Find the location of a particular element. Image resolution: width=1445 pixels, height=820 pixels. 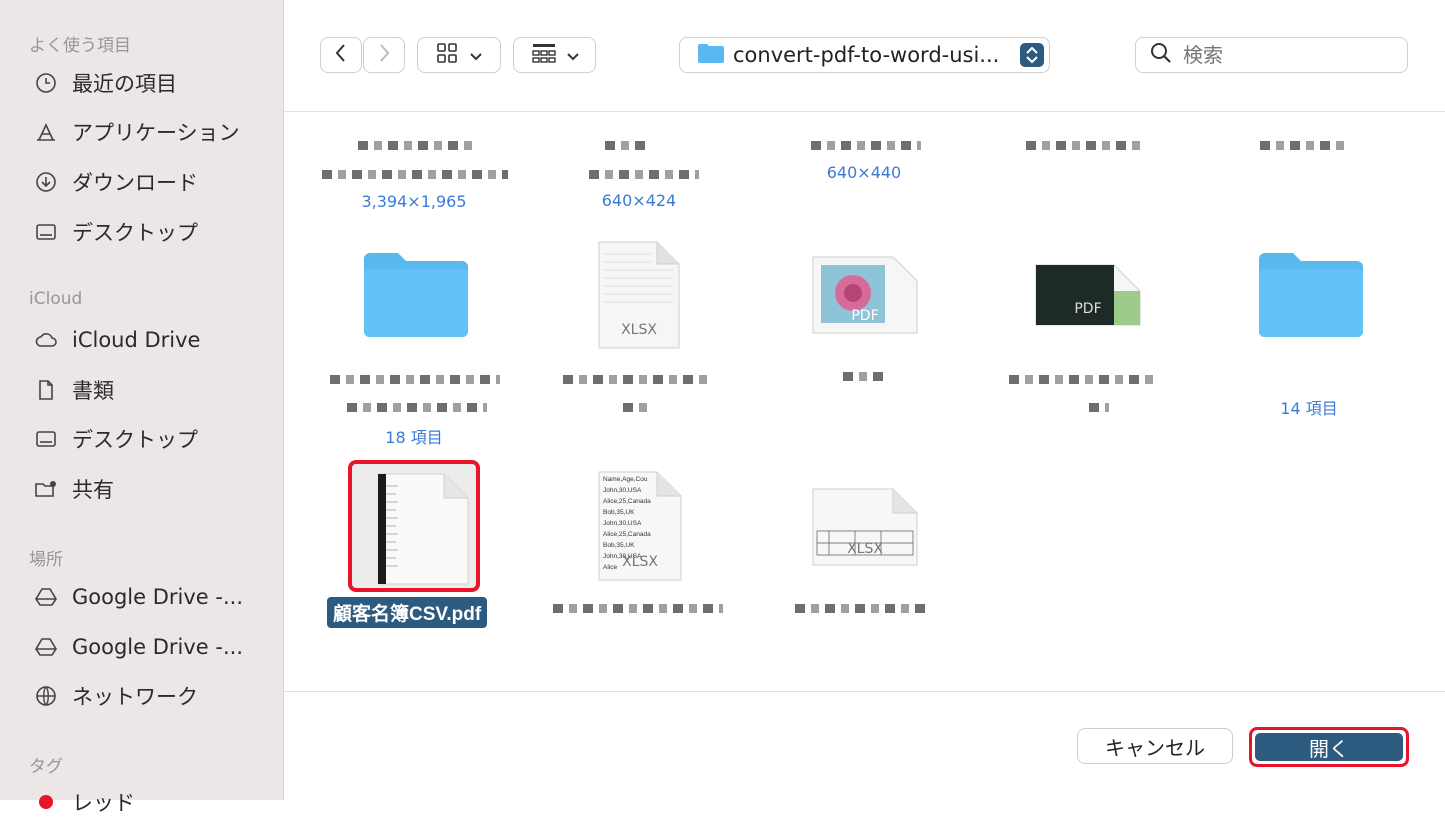

selected-file-highlight is located at coordinates (414, 526).